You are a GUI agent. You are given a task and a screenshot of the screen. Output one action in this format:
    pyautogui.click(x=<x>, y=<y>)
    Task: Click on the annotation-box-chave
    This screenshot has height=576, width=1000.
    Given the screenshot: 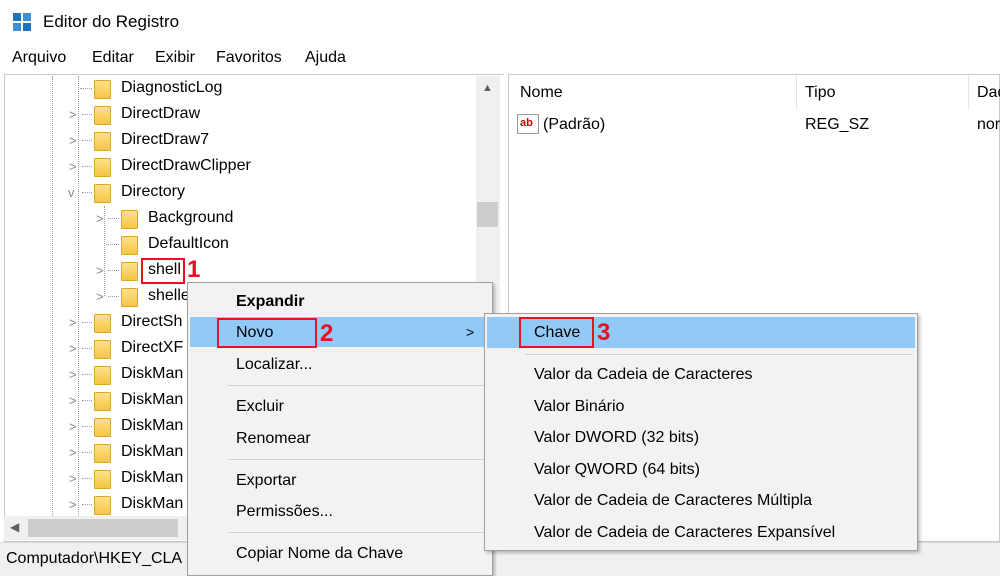 What is the action you would take?
    pyautogui.click(x=556, y=332)
    